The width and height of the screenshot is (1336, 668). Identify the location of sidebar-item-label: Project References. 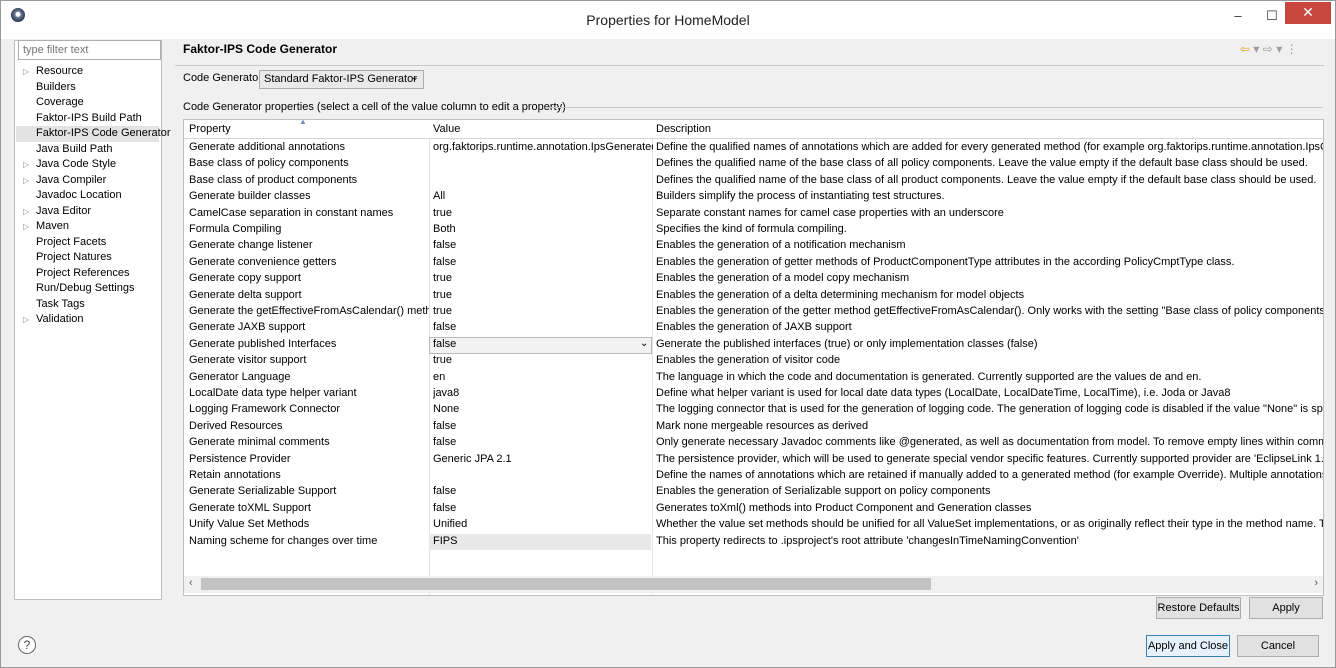
(83, 272).